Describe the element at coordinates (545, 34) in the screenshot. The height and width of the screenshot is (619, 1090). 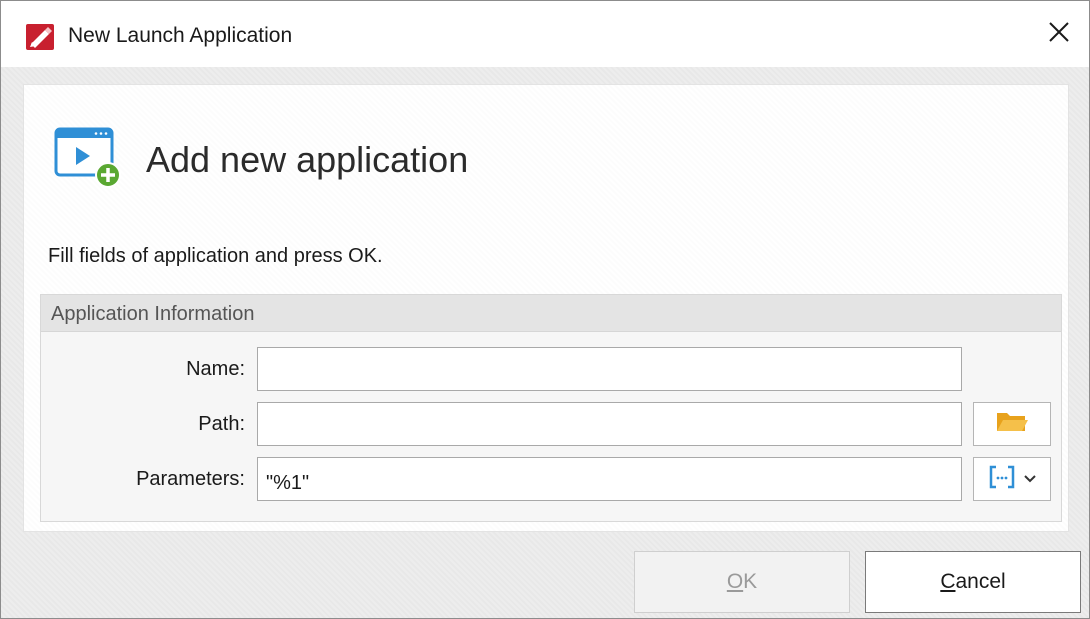
I see `title-bar: New Launch Application` at that location.